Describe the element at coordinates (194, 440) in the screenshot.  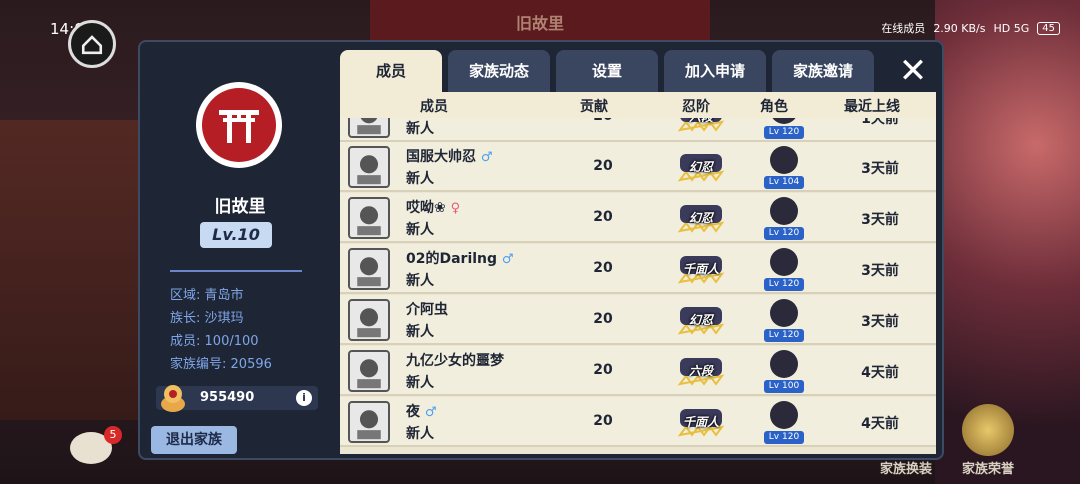
I see `quit-family-button: 退出家族` at that location.